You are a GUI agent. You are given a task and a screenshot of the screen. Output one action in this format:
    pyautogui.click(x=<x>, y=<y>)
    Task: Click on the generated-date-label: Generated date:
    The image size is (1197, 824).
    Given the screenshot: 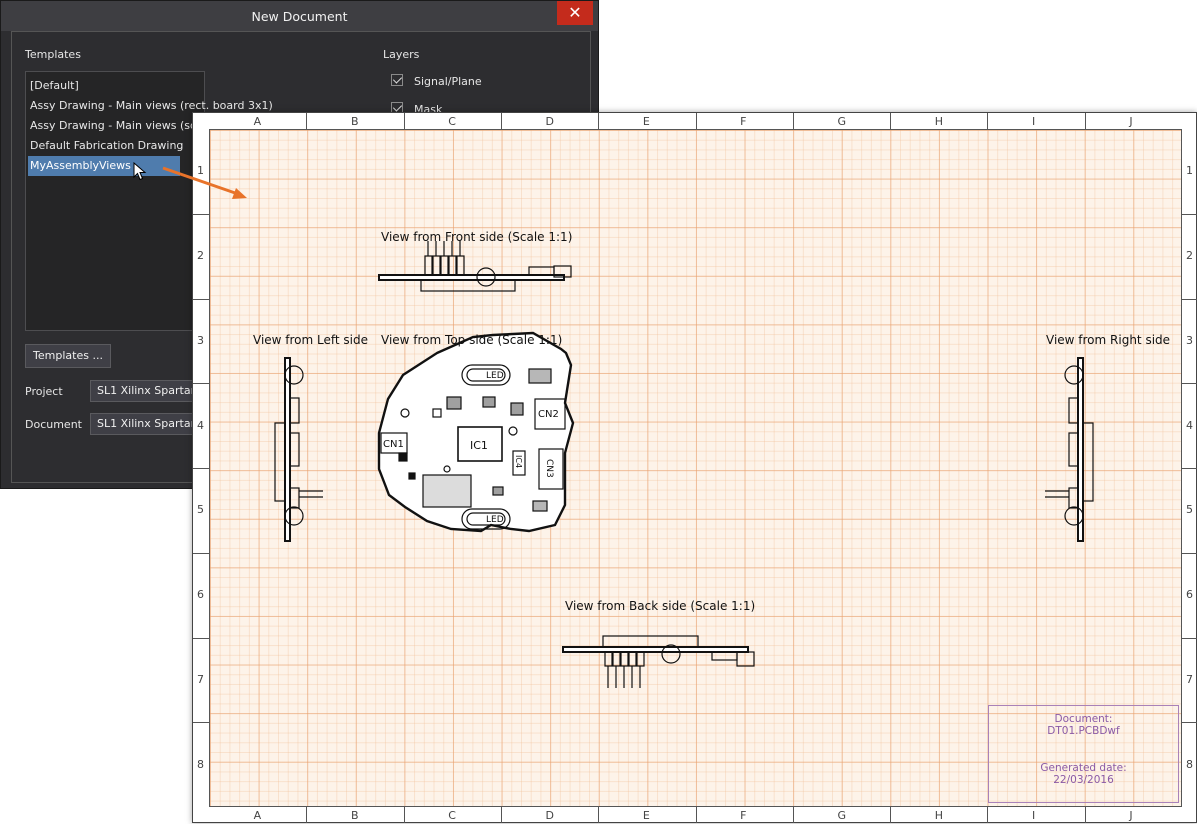 What is the action you would take?
    pyautogui.click(x=1083, y=768)
    